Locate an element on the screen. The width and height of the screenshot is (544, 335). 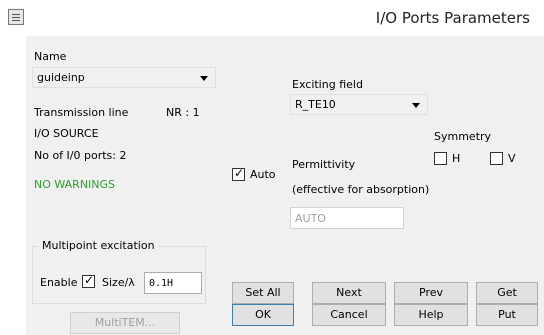
name-combo: guideinp is located at coordinates (124, 77).